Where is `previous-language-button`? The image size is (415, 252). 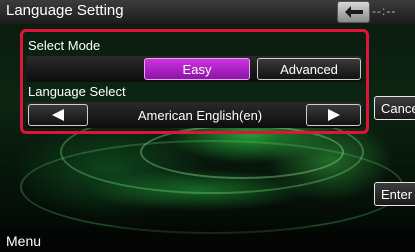 previous-language-button is located at coordinates (58, 115).